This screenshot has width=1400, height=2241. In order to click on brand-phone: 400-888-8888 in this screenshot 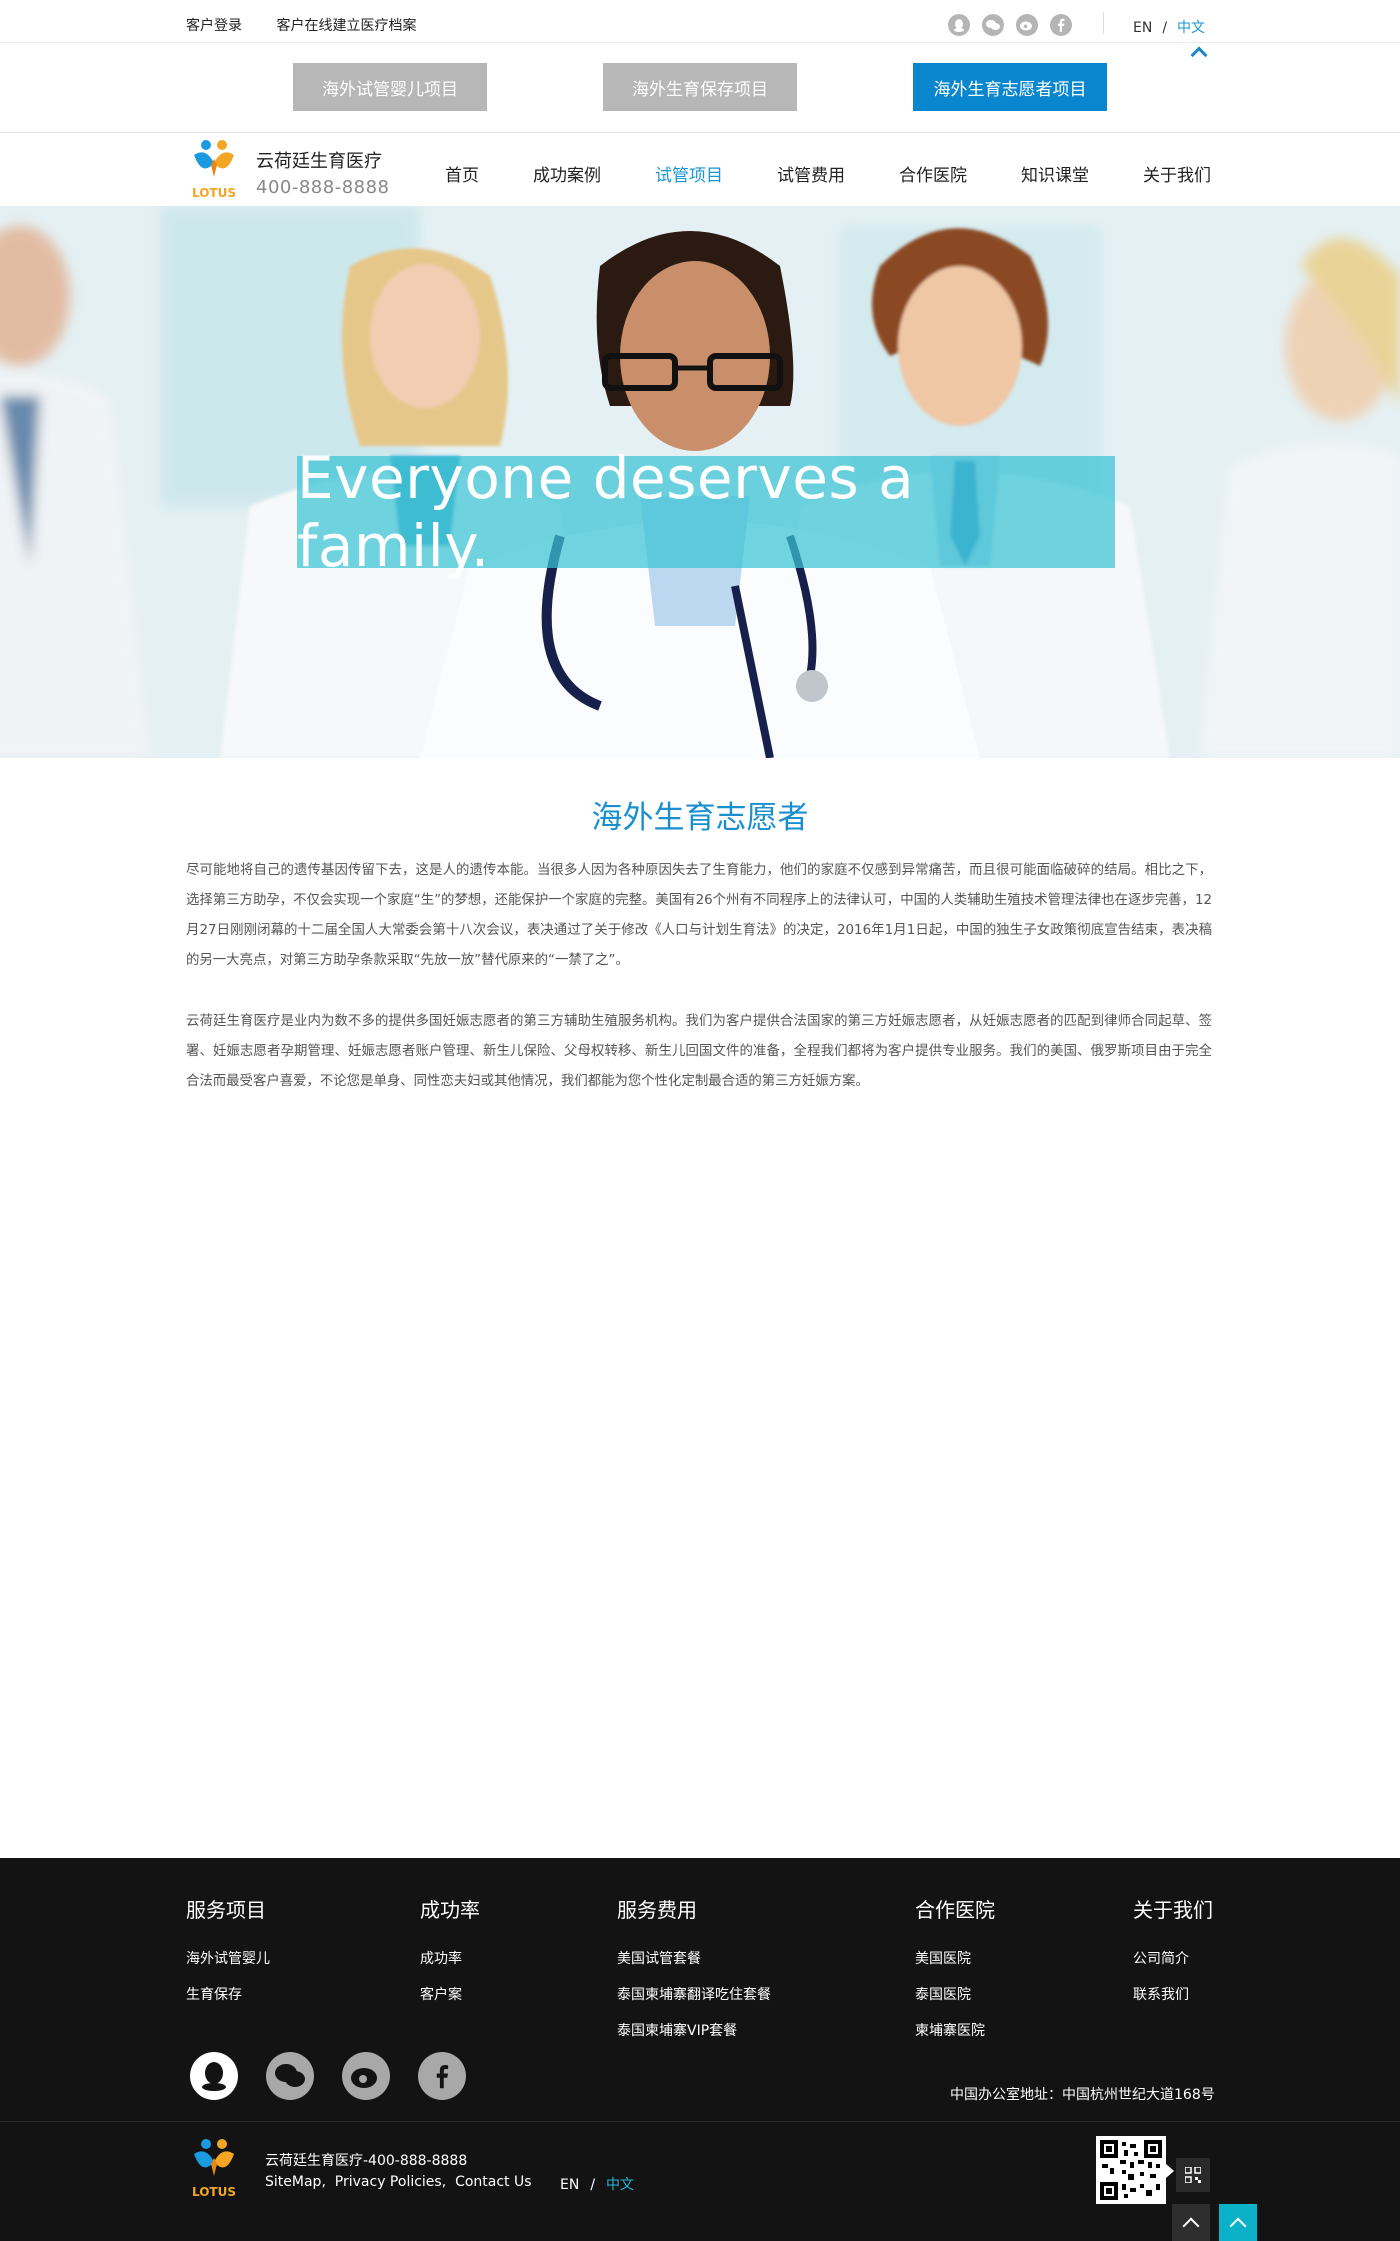, I will do `click(323, 187)`.